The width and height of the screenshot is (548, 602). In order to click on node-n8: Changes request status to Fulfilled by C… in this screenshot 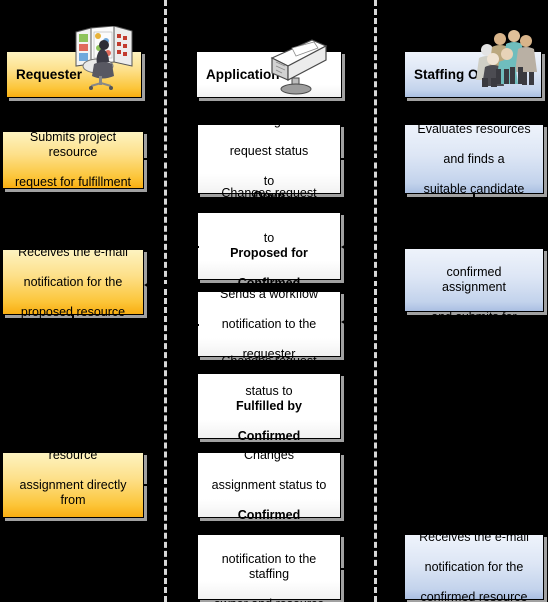, I will do `click(269, 406)`.